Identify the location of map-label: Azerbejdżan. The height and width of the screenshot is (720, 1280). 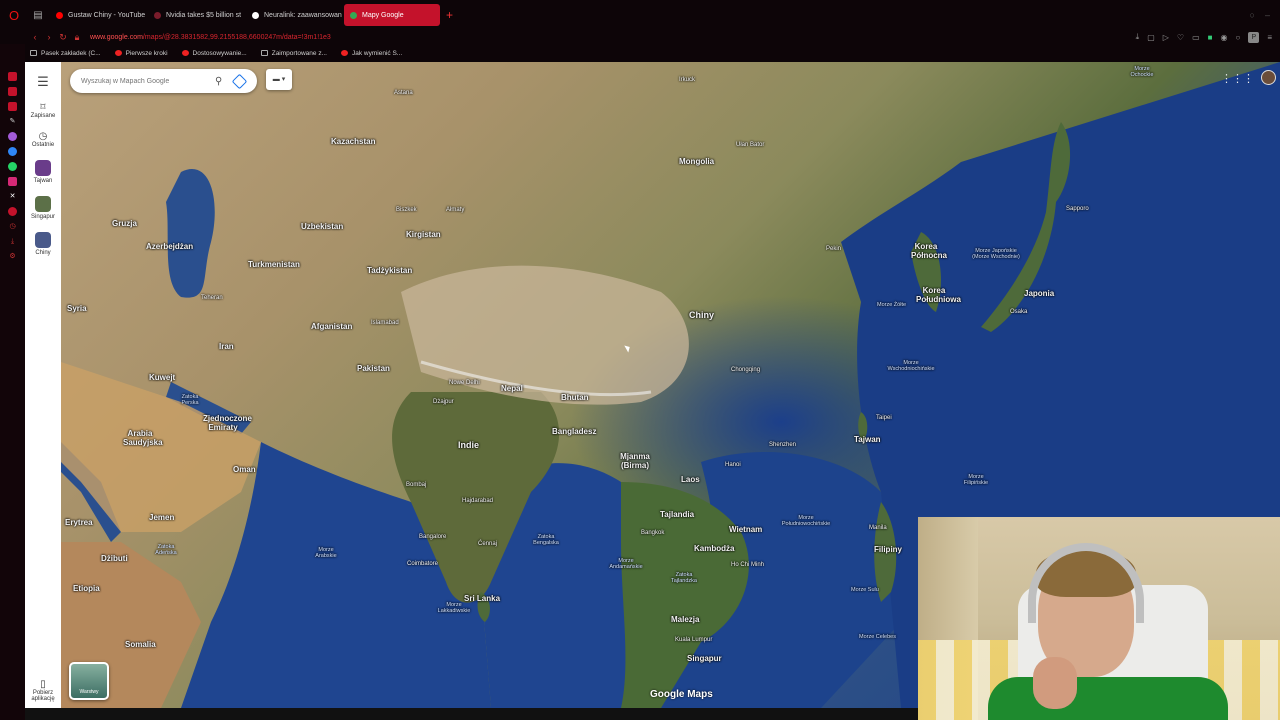
(169, 246).